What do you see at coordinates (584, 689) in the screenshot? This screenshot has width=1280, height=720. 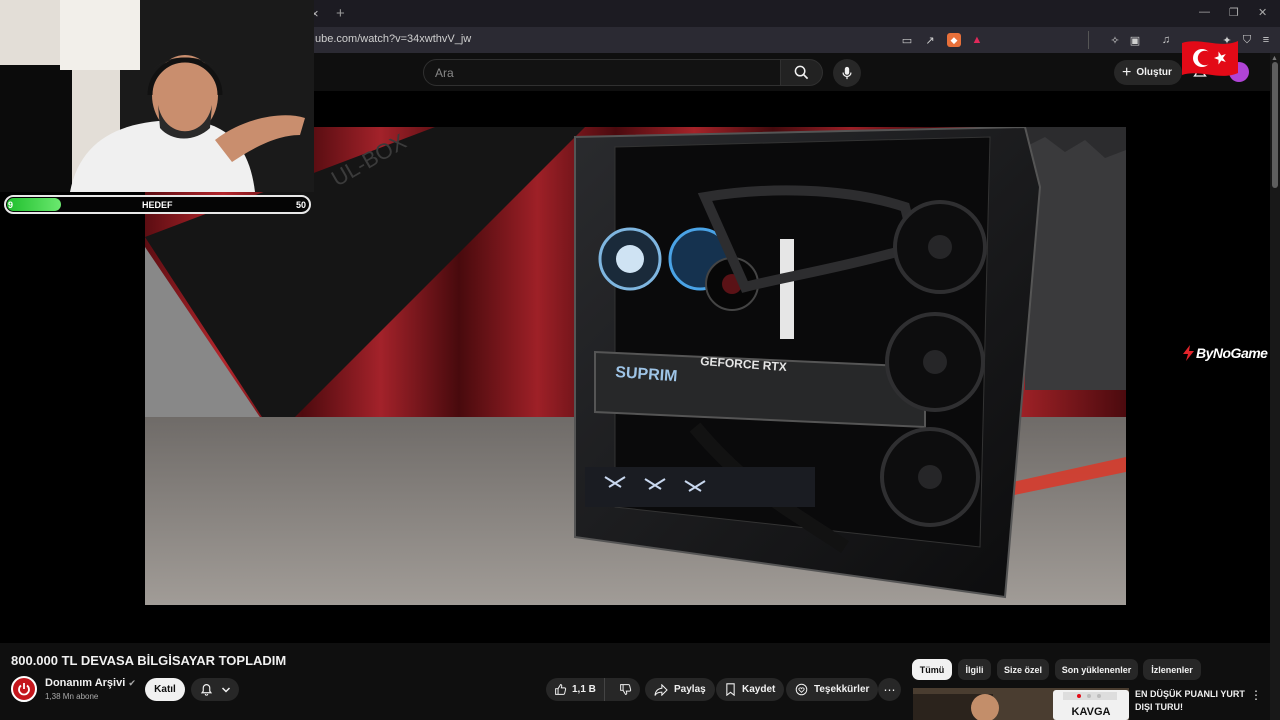 I see `like-count: 1,1 B` at bounding box center [584, 689].